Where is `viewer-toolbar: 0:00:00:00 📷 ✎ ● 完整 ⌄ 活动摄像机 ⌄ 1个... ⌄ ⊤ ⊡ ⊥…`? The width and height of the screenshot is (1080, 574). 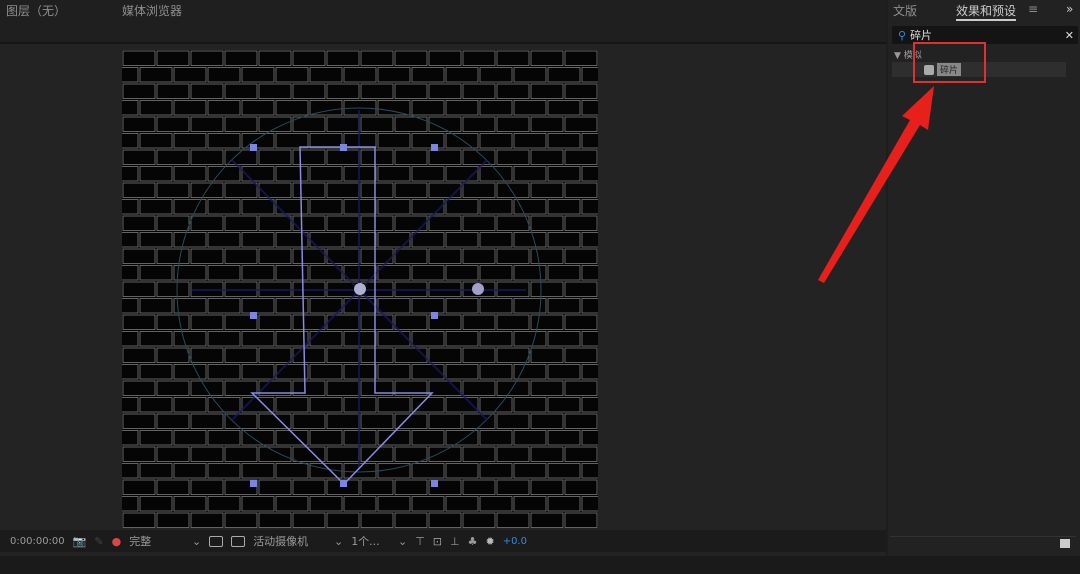
viewer-toolbar: 0:00:00:00 📷 ✎ ● 完整 ⌄ 活动摄像机 ⌄ 1个... ⌄ ⊤ ⊡ ⊥… is located at coordinates (443, 541).